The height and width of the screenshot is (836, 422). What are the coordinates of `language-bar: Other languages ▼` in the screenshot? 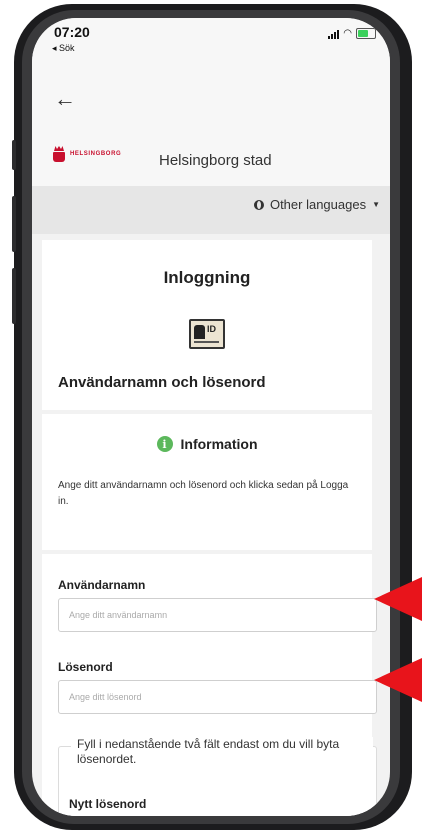 It's located at (211, 210).